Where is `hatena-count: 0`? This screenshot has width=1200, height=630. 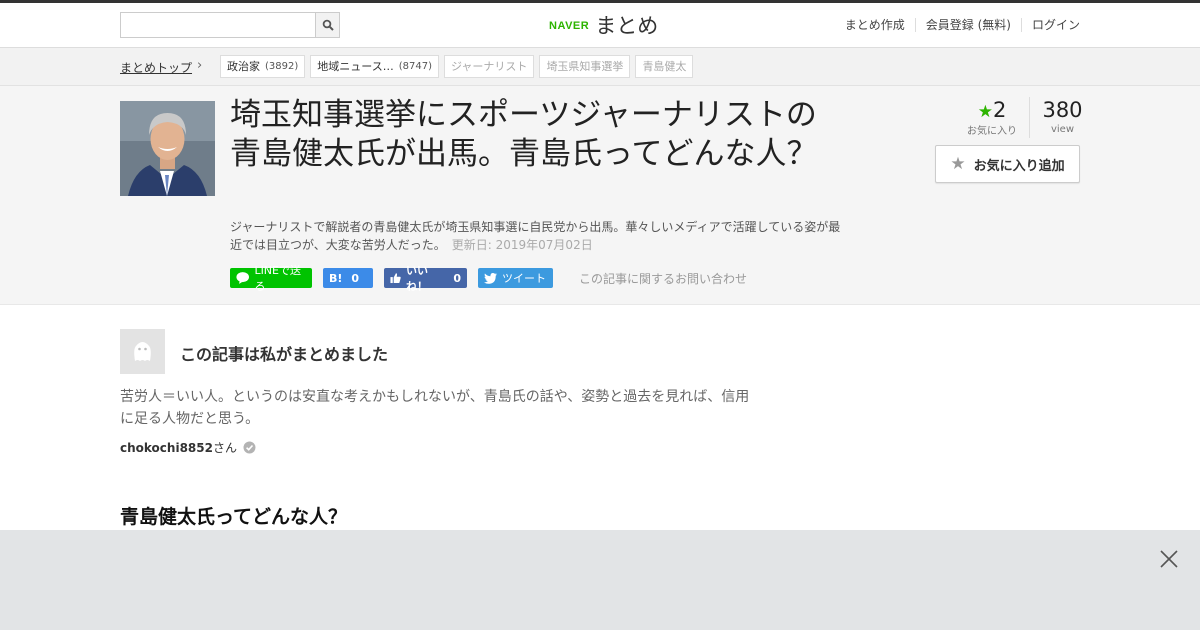 hatena-count: 0 is located at coordinates (355, 278).